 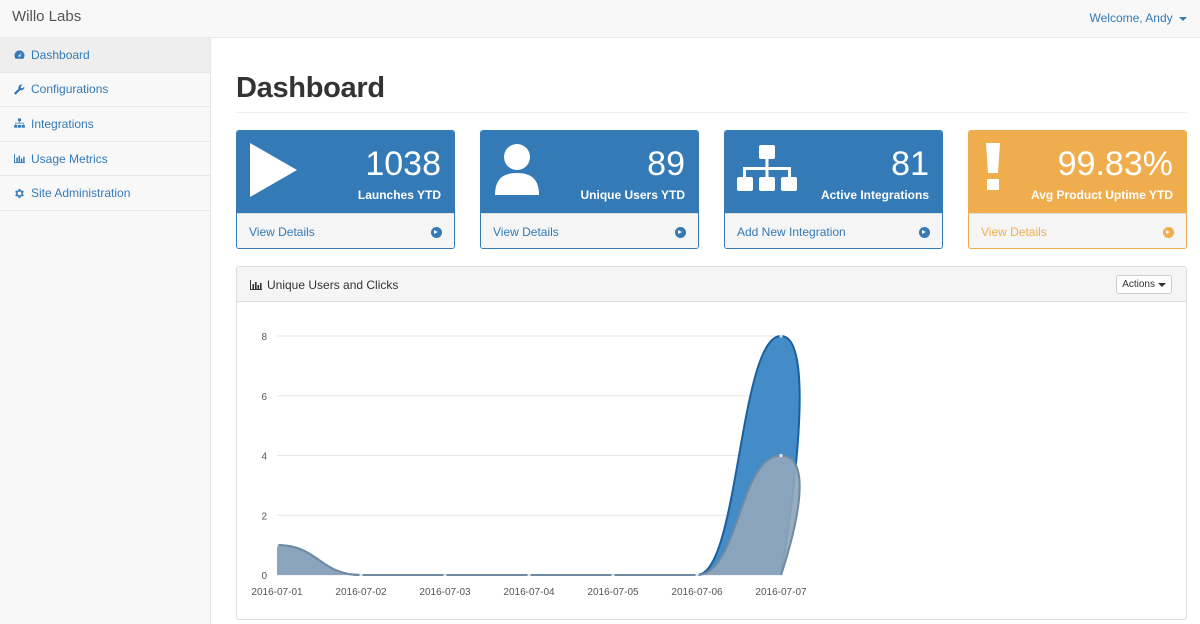 What do you see at coordinates (345, 172) in the screenshot?
I see `stat-panel-heading: 1038 Launches YTD` at bounding box center [345, 172].